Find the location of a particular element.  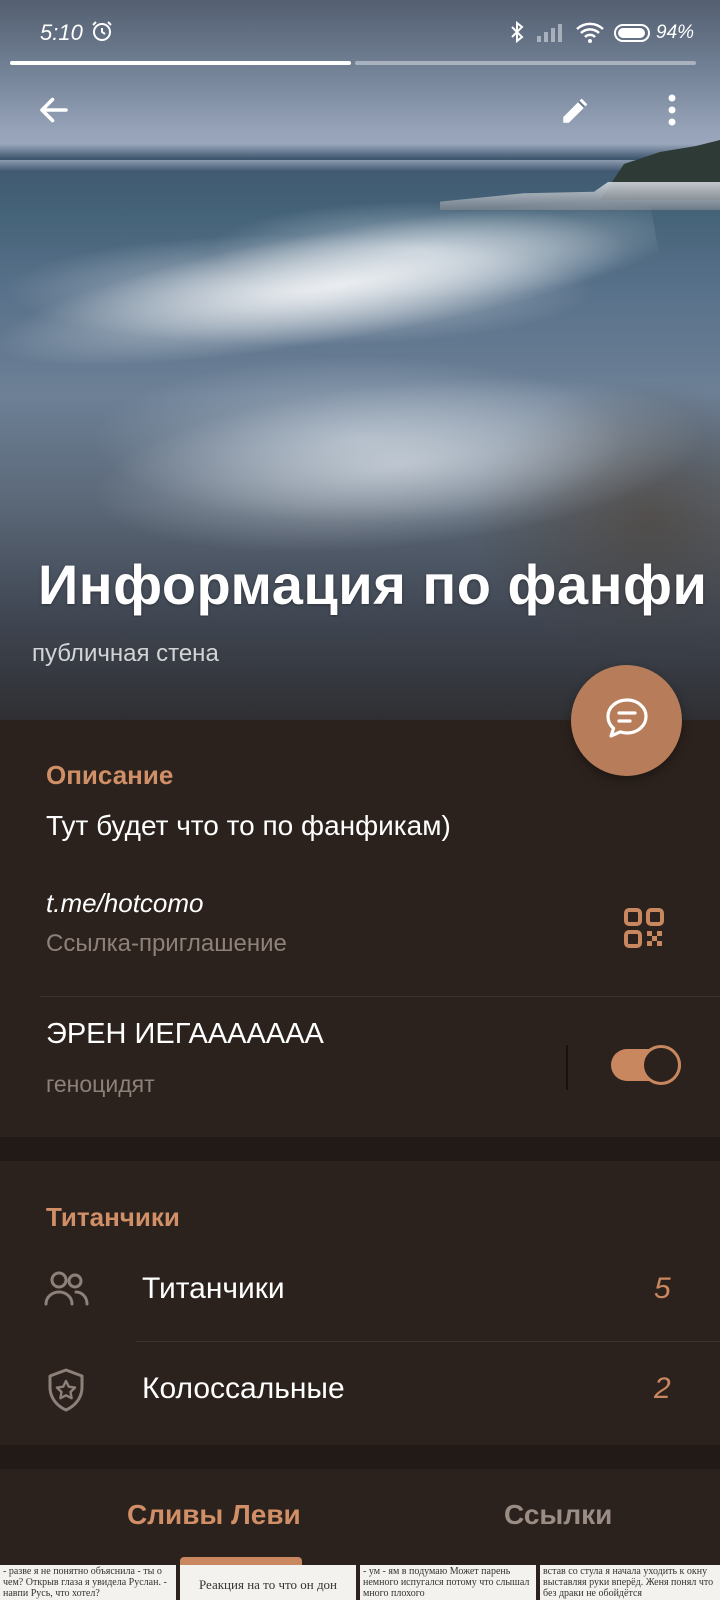

invite-link: t.me/hotcomo is located at coordinates (125, 903).